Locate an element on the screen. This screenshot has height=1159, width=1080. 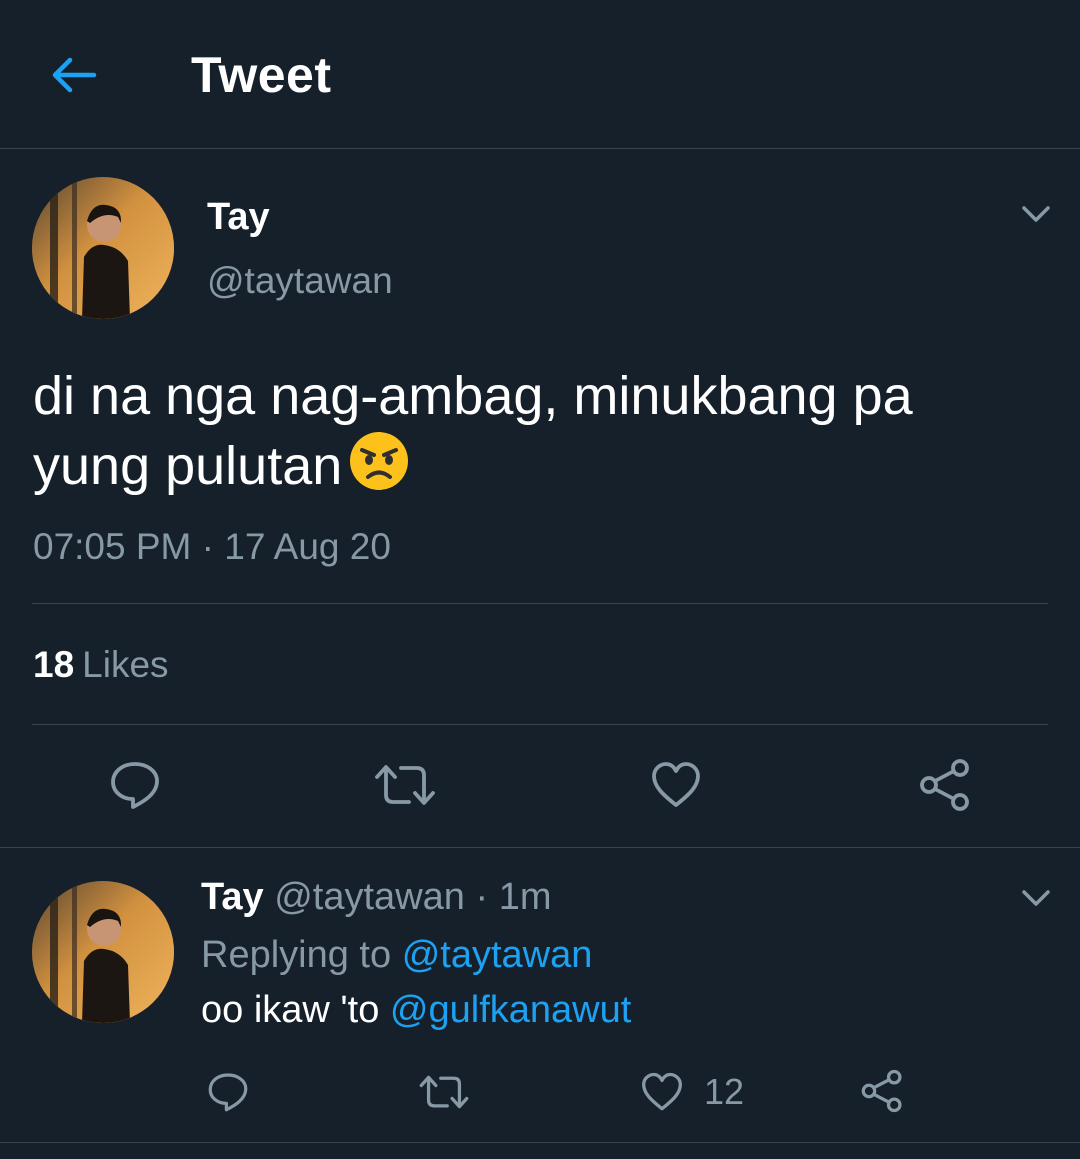
replying-to: Replying to @taytawan is located at coordinates (396, 955).